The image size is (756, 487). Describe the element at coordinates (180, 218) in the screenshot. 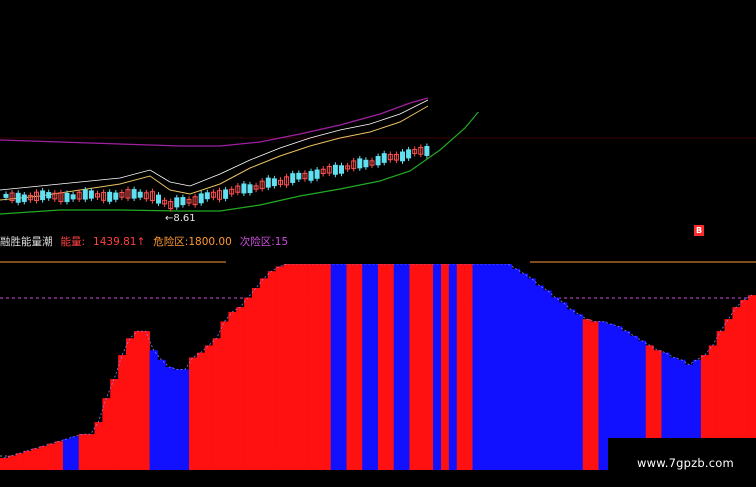

I see `price-low-label: ←8.61` at that location.